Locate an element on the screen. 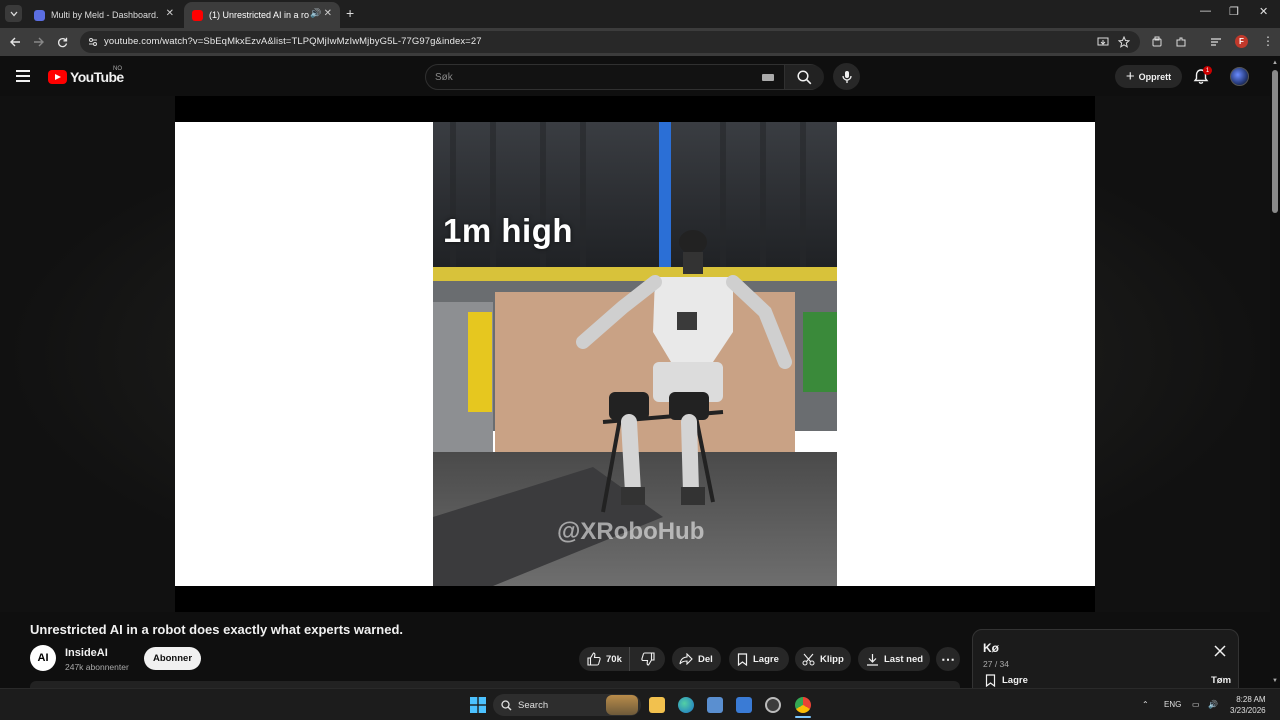  voice-search-button is located at coordinates (846, 76).